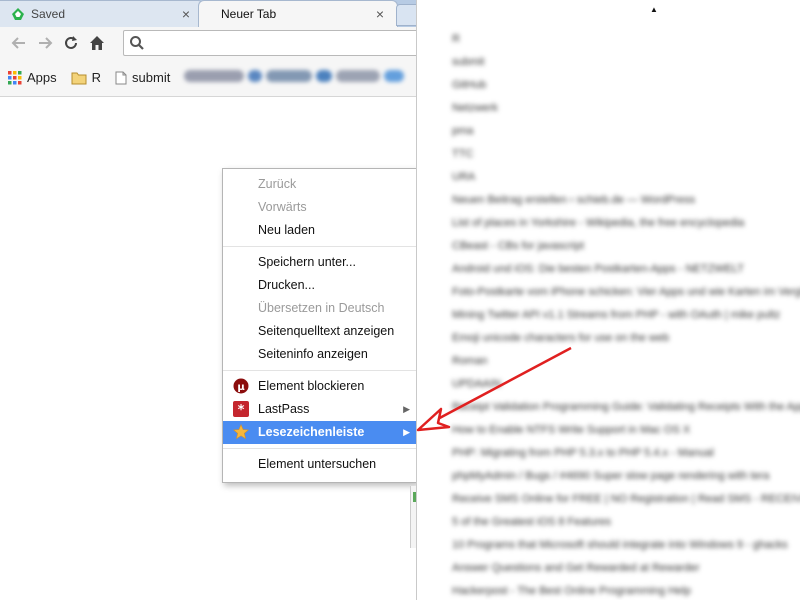 The image size is (800, 600). What do you see at coordinates (121, 77) in the screenshot?
I see `page-icon` at bounding box center [121, 77].